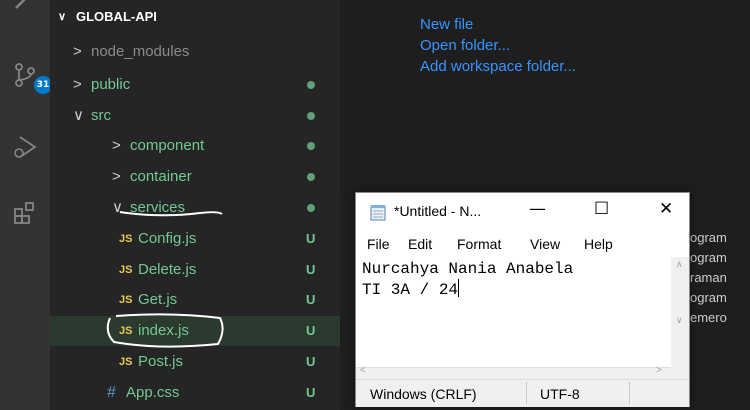 This screenshot has height=410, width=750. I want to click on tree-item-post-js: JS Post.js U, so click(195, 362).